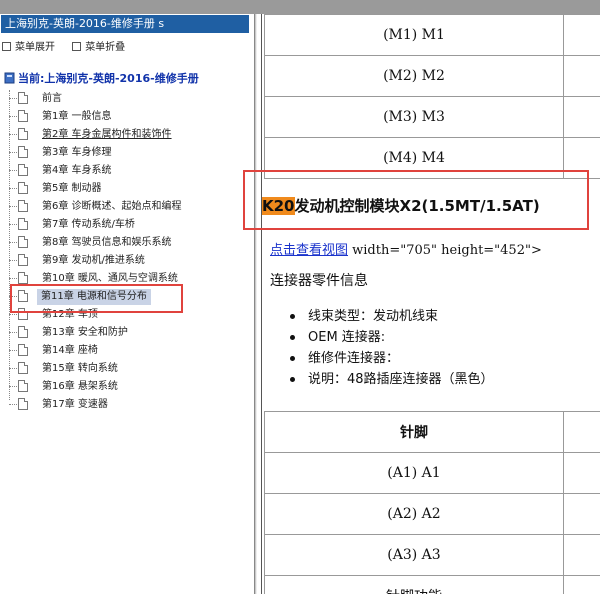  Describe the element at coordinates (107, 242) in the screenshot. I see `tree-item-label: 第8章 驾驶员信息和娱乐系统` at that location.